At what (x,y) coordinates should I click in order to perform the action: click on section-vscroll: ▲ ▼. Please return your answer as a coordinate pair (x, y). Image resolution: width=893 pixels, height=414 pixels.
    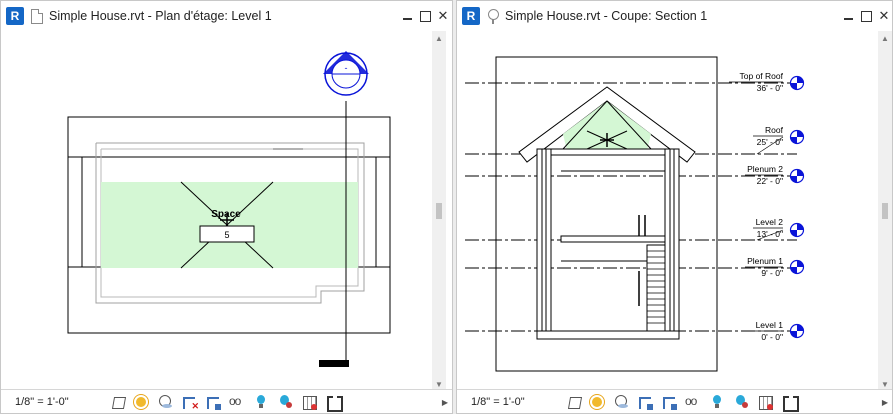
    Looking at the image, I should click on (885, 211).